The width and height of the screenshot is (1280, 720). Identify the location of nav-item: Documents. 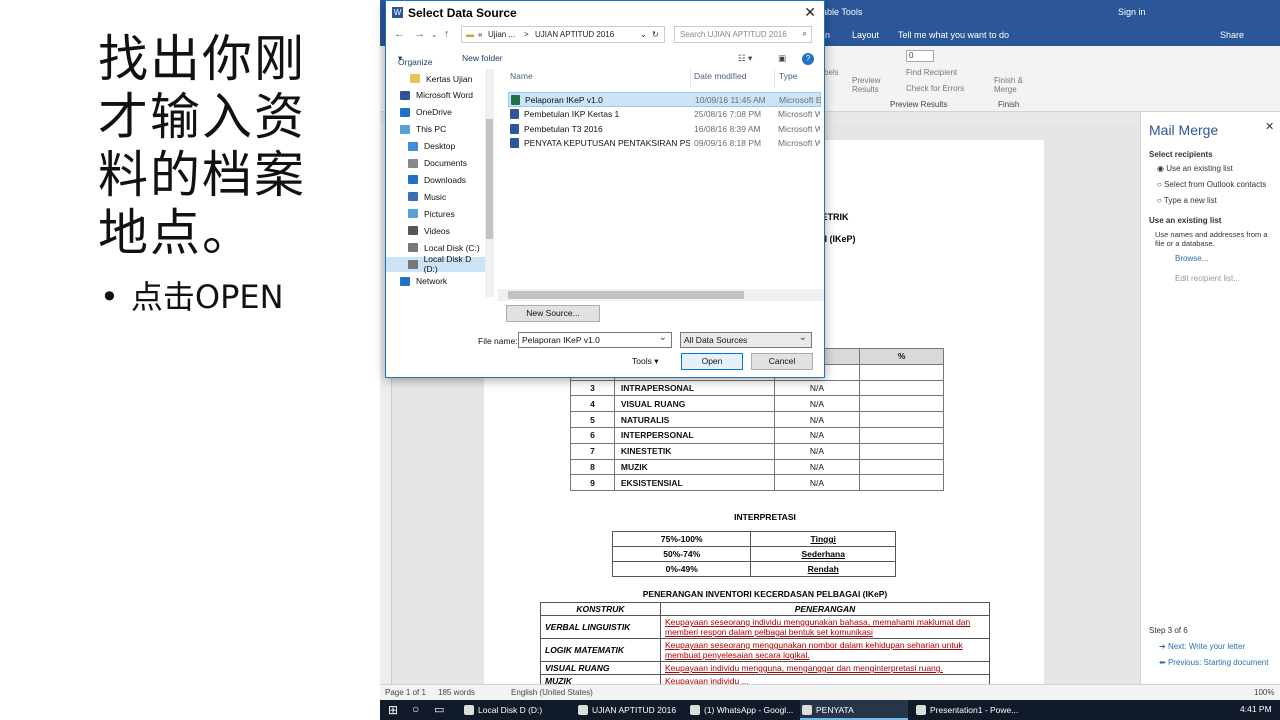
(437, 163).